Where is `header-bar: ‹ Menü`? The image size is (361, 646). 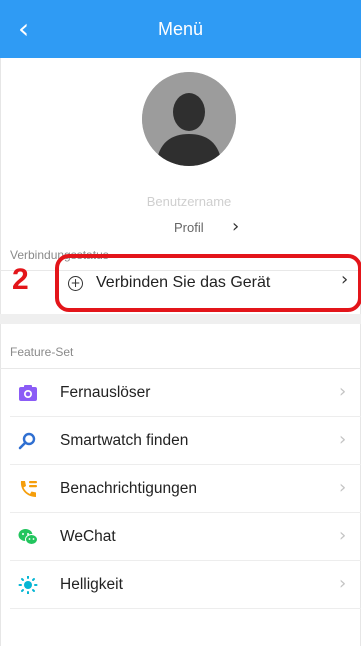 header-bar: ‹ Menü is located at coordinates (180, 29).